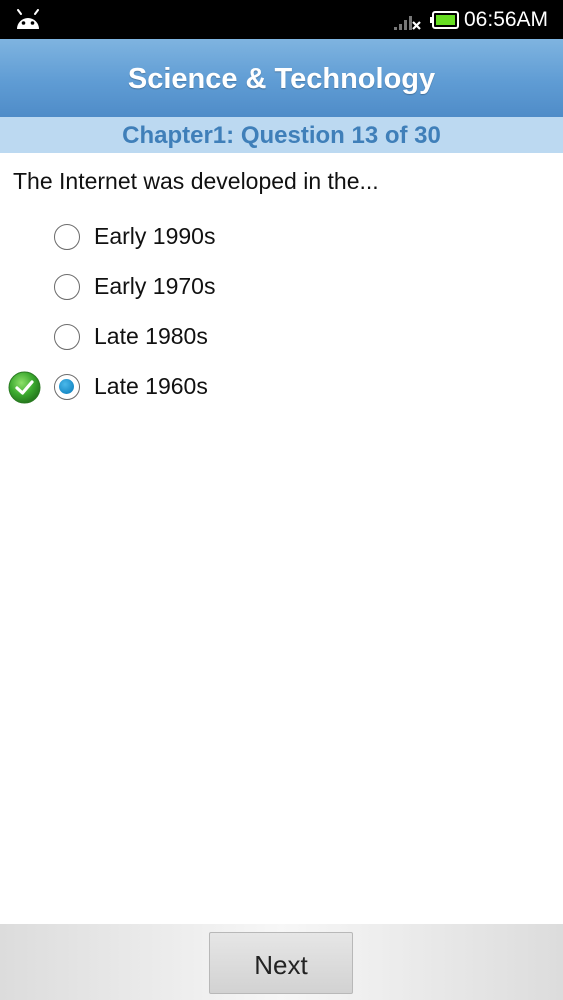 The image size is (563, 1000). I want to click on next-button: Next, so click(281, 963).